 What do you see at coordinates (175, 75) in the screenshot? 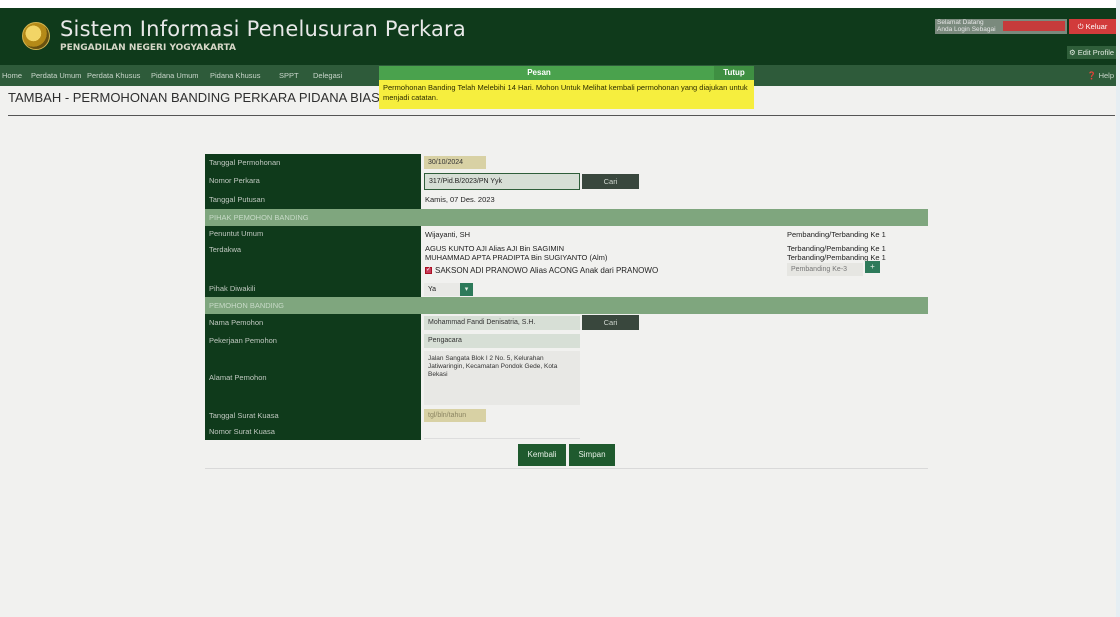
I see `nav-item-pidana-umum: Pidana Umum` at bounding box center [175, 75].